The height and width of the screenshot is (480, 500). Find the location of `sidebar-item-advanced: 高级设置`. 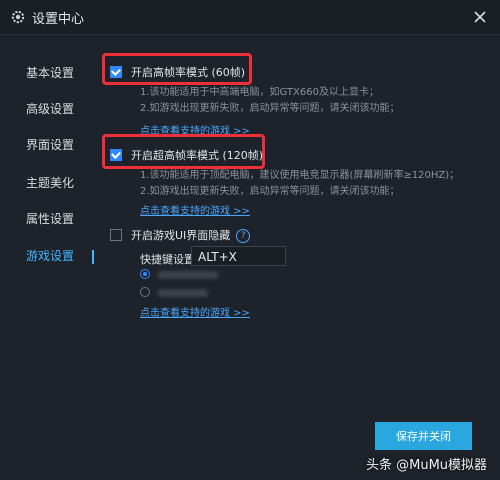

sidebar-item-advanced: 高级设置 is located at coordinates (48, 109).